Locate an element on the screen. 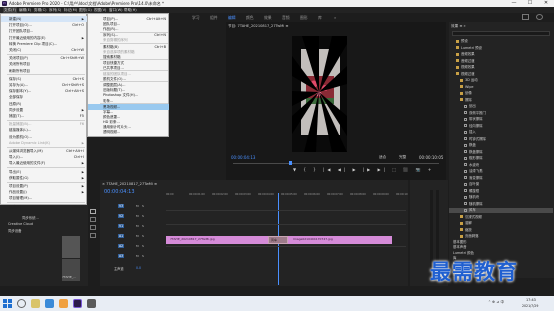 The height and width of the screenshot is (311, 554). file-menu-item: 导入最近使用的文件(F) ▶ is located at coordinates (44, 163).